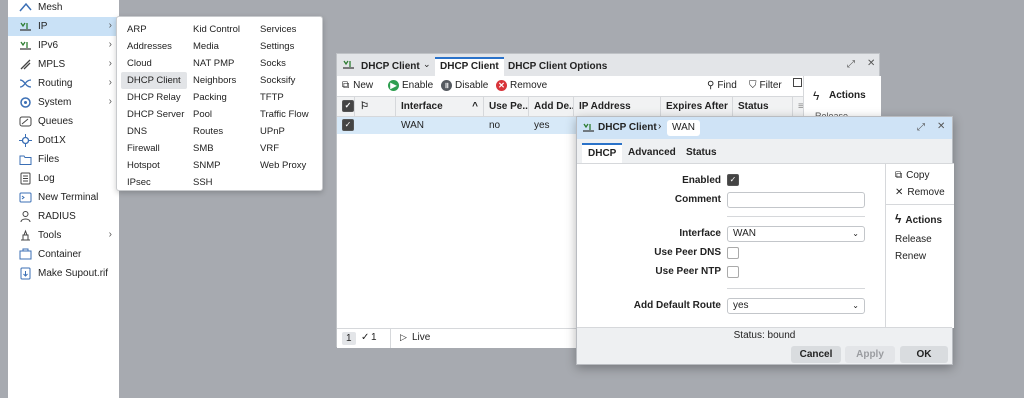 Image resolution: width=1024 pixels, height=398 pixels. What do you see at coordinates (63, 216) in the screenshot?
I see `sidebar-item-radius: RADIUS` at bounding box center [63, 216].